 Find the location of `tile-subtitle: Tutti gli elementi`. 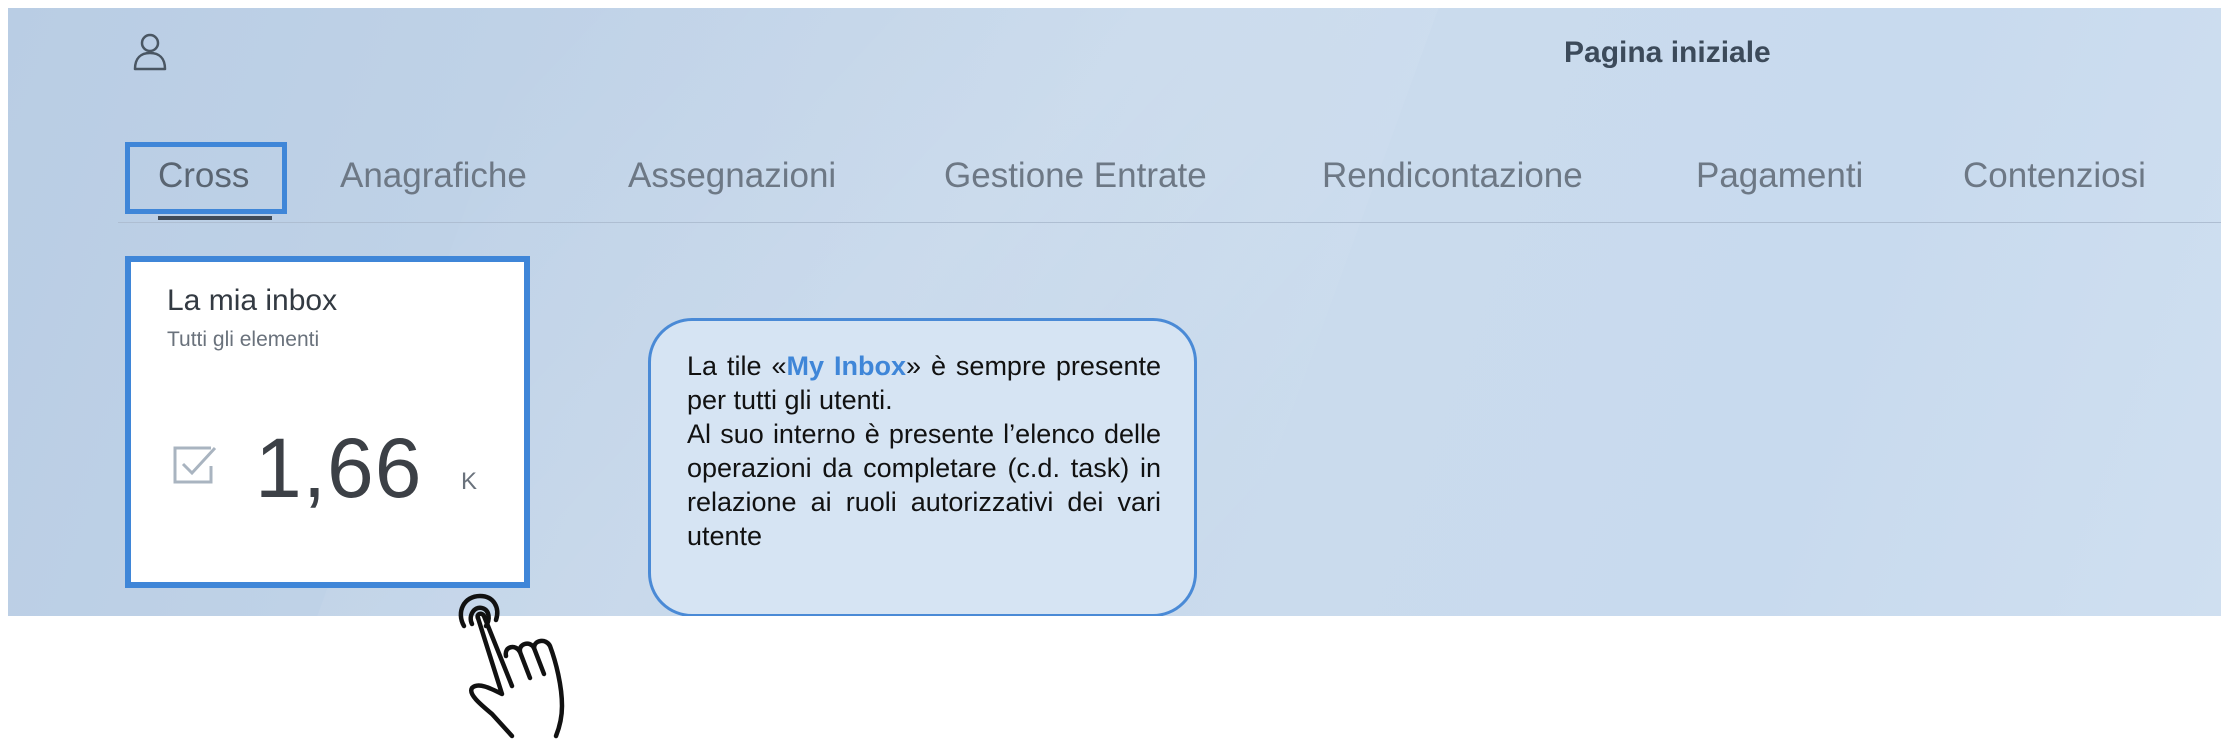

tile-subtitle: Tutti gli elementi is located at coordinates (243, 339).